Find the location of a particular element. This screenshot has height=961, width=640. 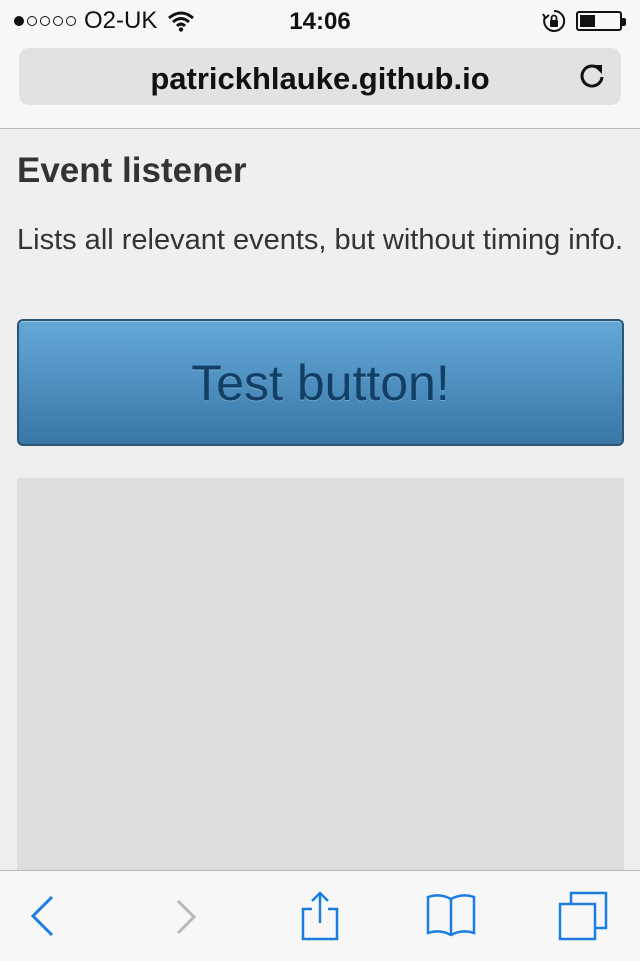

bookmarks-icon is located at coordinates (451, 916).